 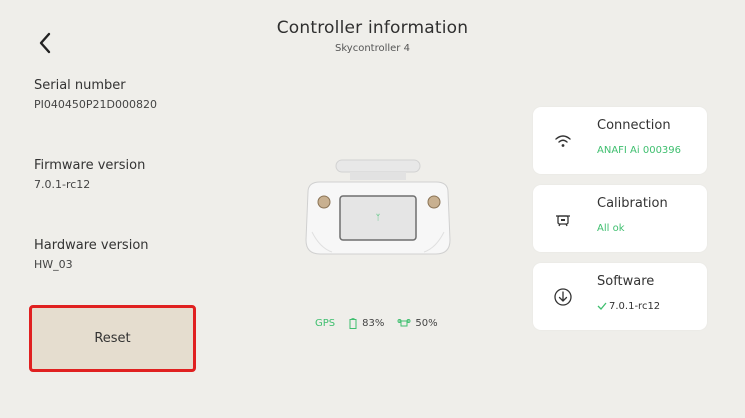 I want to click on connection-card: Connection ANAFI Ai 000396, so click(x=620, y=140).